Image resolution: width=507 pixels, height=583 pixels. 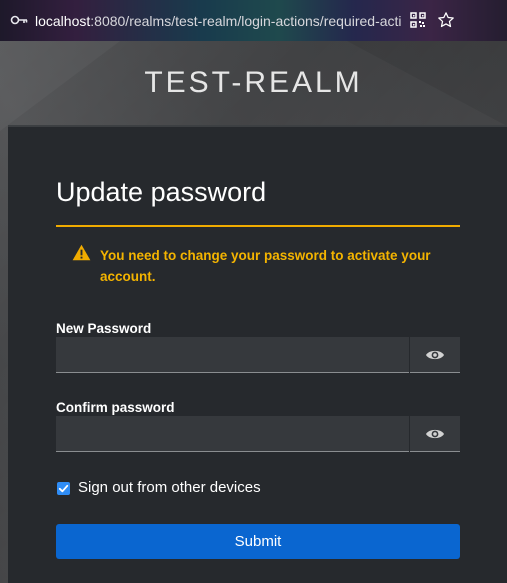 What do you see at coordinates (63, 21) in the screenshot?
I see `url-host: localhost` at bounding box center [63, 21].